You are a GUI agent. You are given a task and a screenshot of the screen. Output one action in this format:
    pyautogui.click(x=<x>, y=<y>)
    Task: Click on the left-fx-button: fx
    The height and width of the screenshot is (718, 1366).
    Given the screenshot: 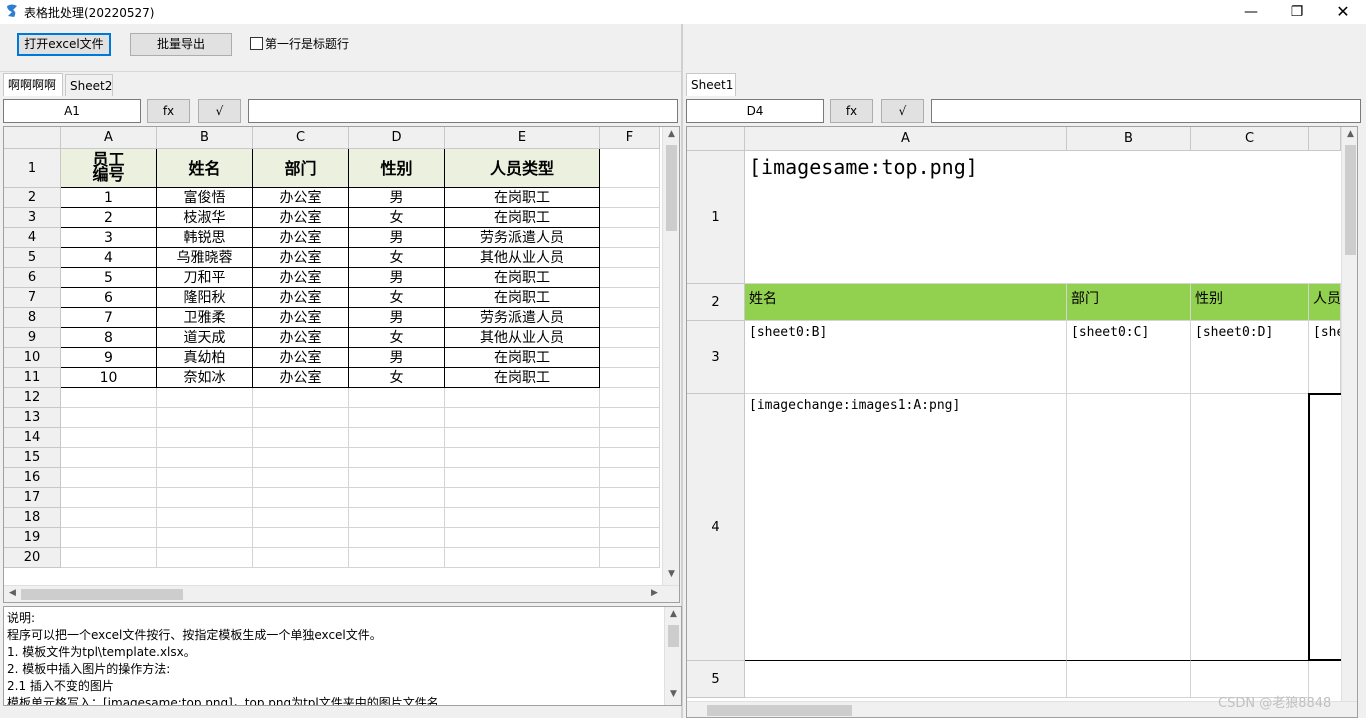 What is the action you would take?
    pyautogui.click(x=168, y=111)
    